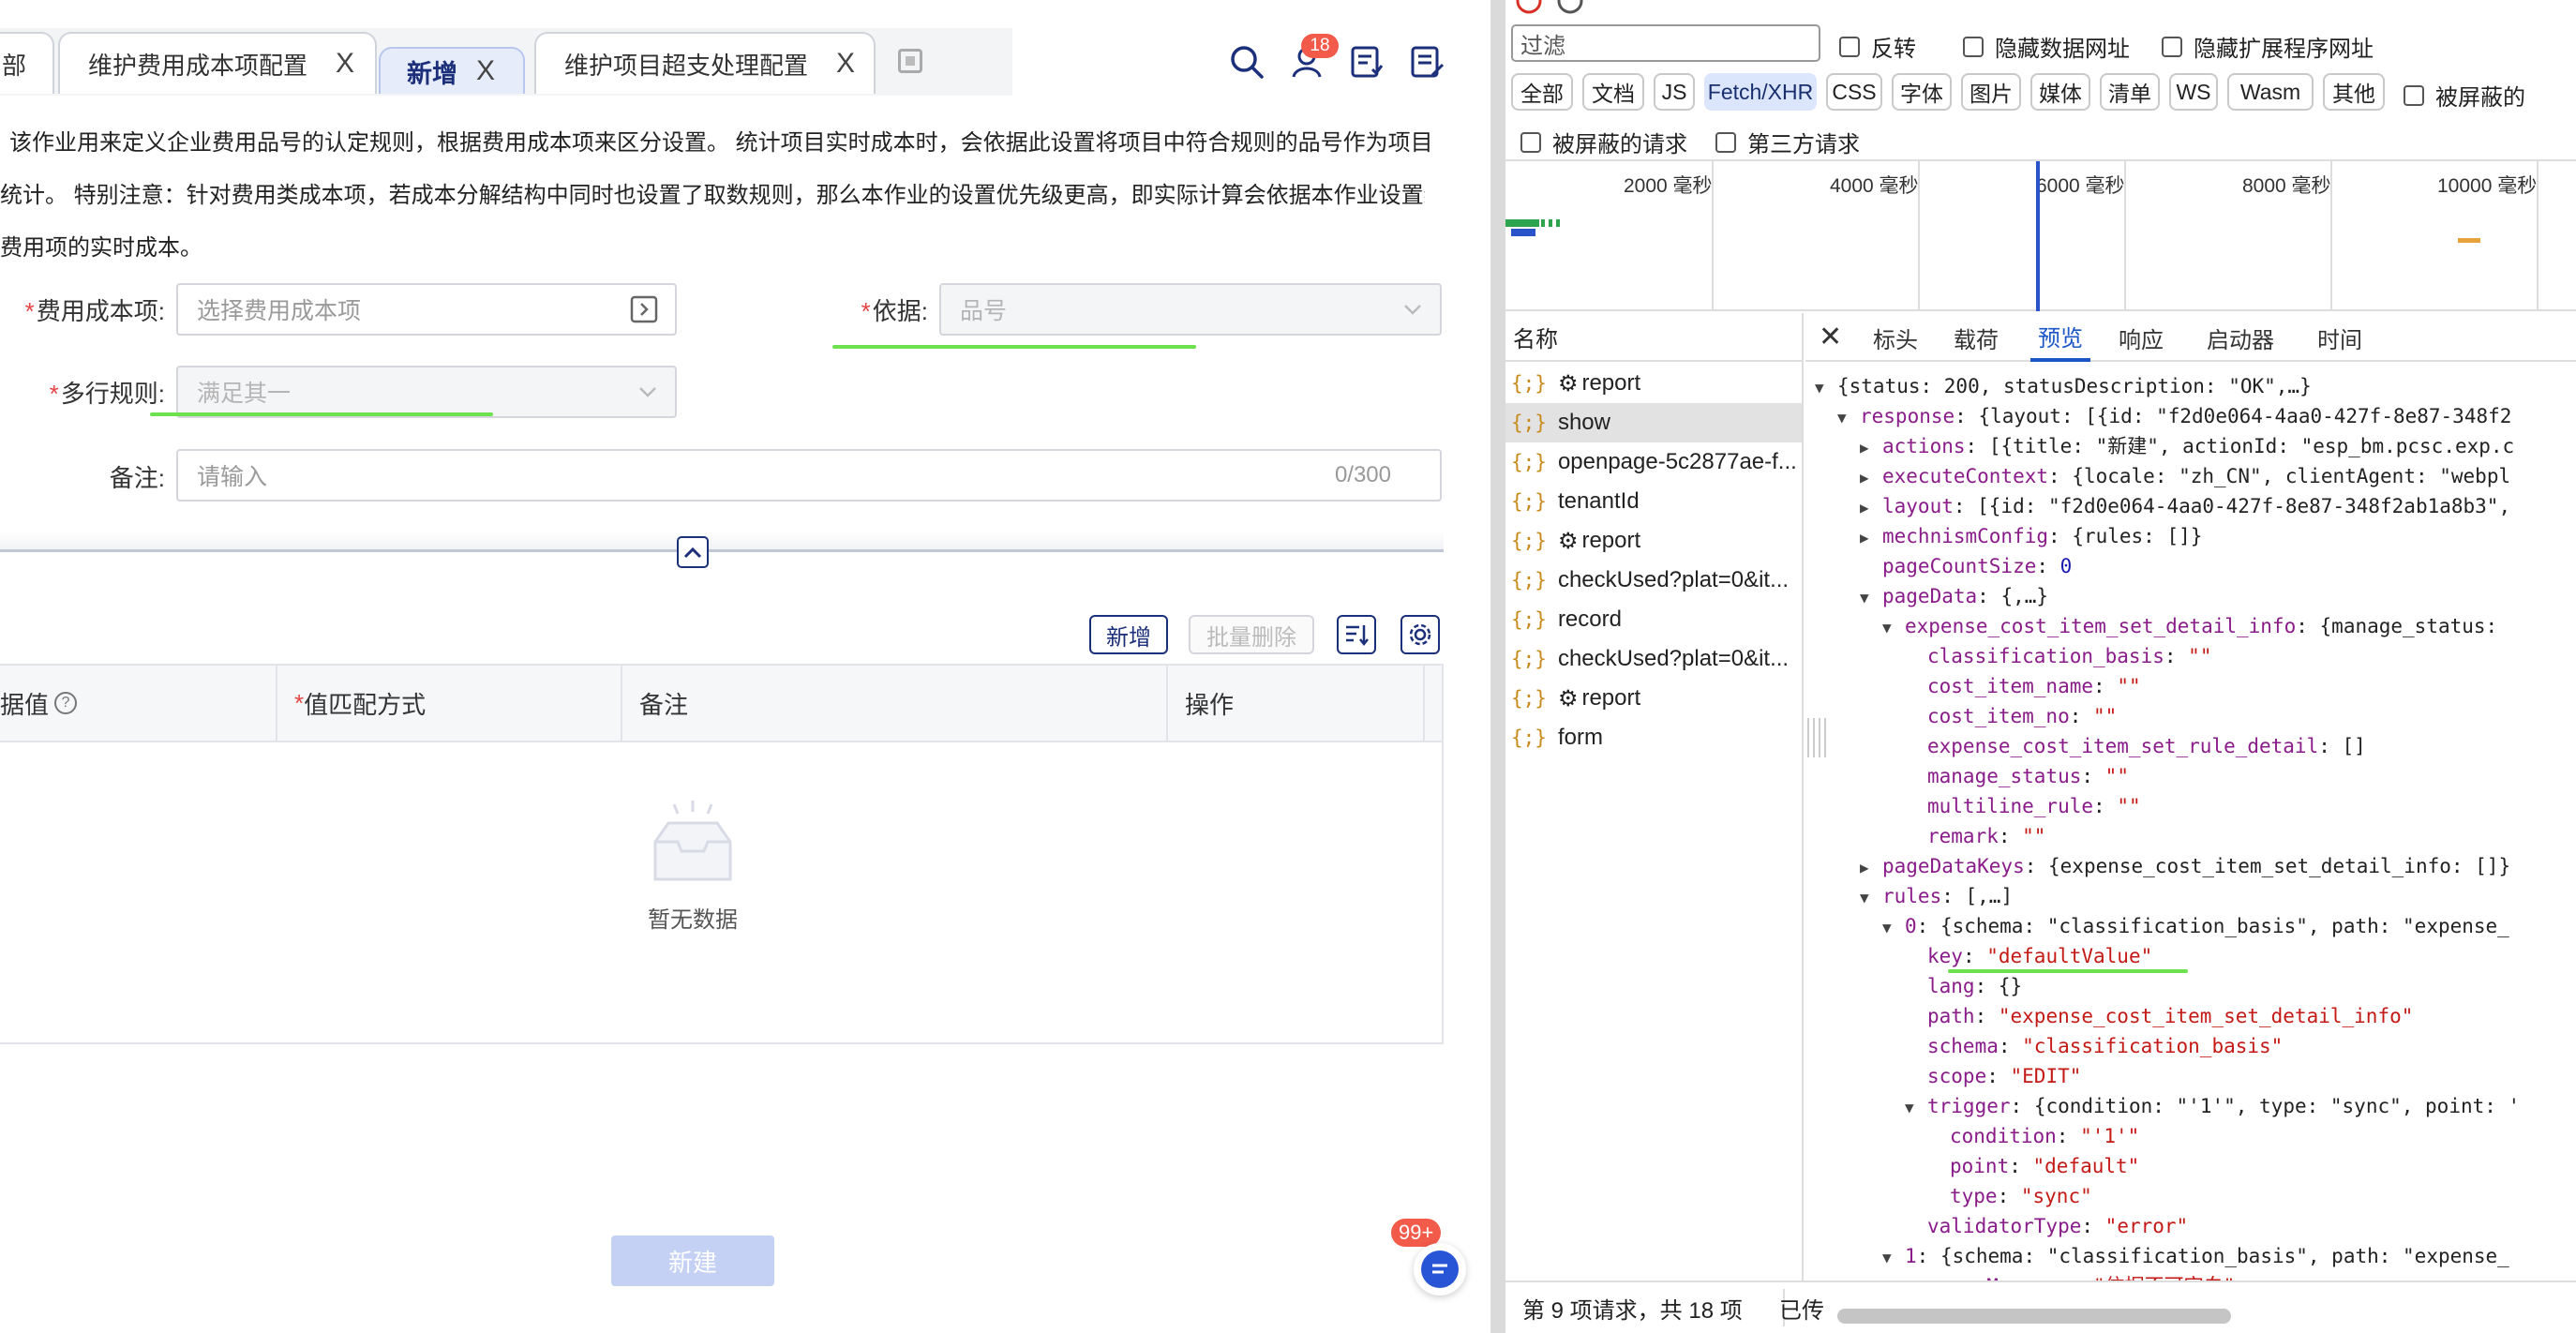 The image size is (2576, 1333). What do you see at coordinates (693, 552) in the screenshot?
I see `collapse-toggle` at bounding box center [693, 552].